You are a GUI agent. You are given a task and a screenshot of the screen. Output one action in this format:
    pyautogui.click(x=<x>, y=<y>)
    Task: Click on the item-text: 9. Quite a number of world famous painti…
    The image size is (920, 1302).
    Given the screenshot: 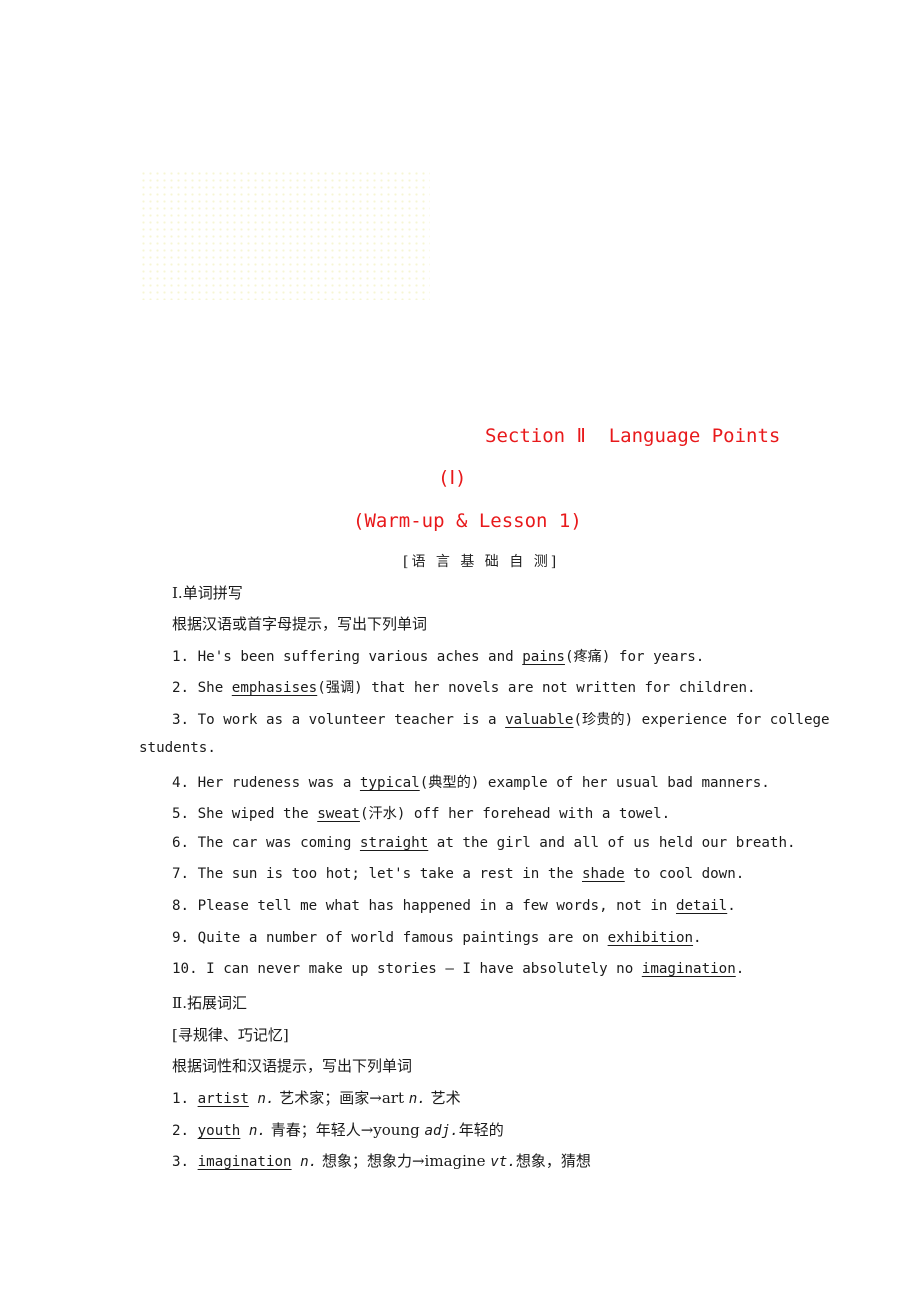 What is the action you would take?
    pyautogui.click(x=390, y=938)
    